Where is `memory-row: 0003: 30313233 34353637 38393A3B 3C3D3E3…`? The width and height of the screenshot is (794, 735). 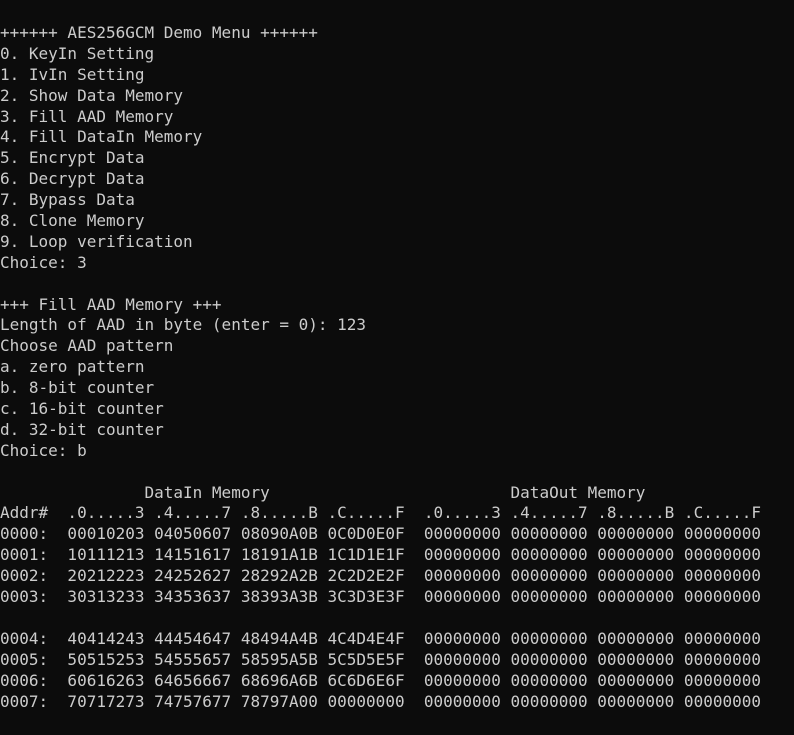 memory-row: 0003: 30313233 34353637 38393A3B 3C3D3E3… is located at coordinates (380, 597).